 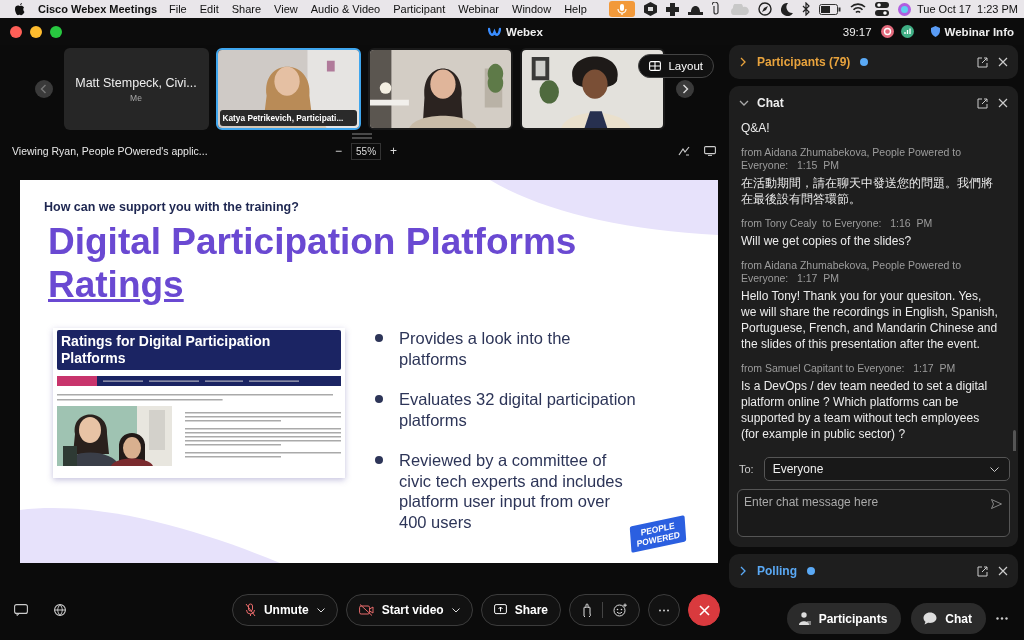 I want to click on battery-icon, so click(x=830, y=9).